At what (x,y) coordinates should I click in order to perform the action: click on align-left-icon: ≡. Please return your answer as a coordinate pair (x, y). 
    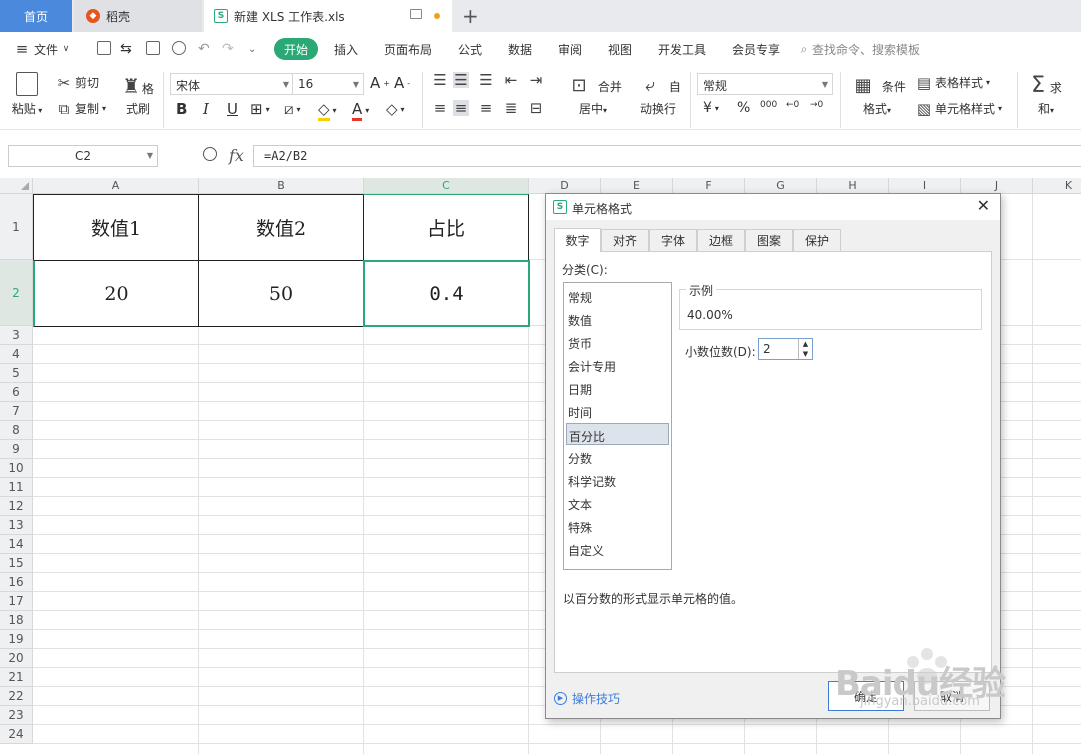
    Looking at the image, I should click on (440, 108).